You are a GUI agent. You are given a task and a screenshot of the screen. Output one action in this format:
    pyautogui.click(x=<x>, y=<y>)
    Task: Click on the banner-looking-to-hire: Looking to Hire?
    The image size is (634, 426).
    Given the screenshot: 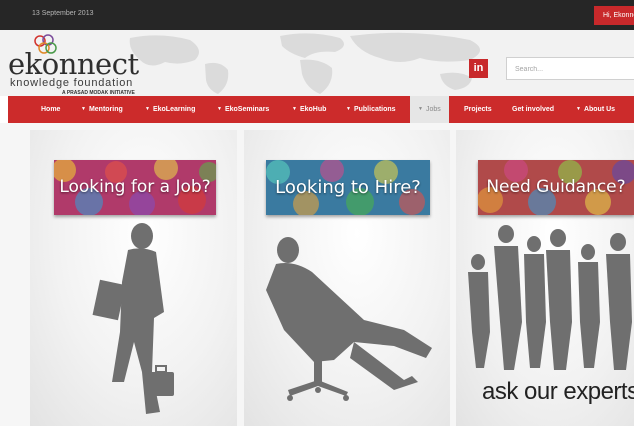 What is the action you would take?
    pyautogui.click(x=348, y=187)
    